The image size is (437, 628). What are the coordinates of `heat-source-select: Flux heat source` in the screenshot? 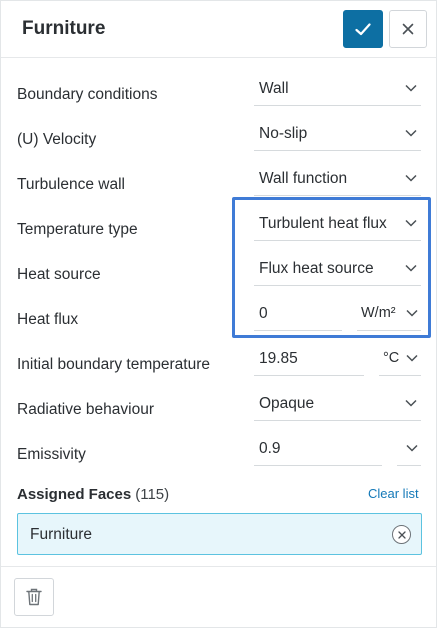 It's located at (337, 269).